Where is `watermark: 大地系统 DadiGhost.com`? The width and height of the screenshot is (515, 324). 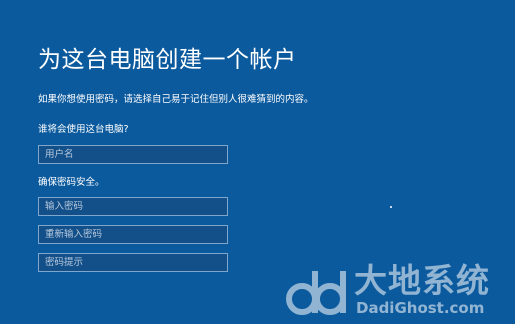
watermark: 大地系统 DadiGhost.com is located at coordinates (398, 293).